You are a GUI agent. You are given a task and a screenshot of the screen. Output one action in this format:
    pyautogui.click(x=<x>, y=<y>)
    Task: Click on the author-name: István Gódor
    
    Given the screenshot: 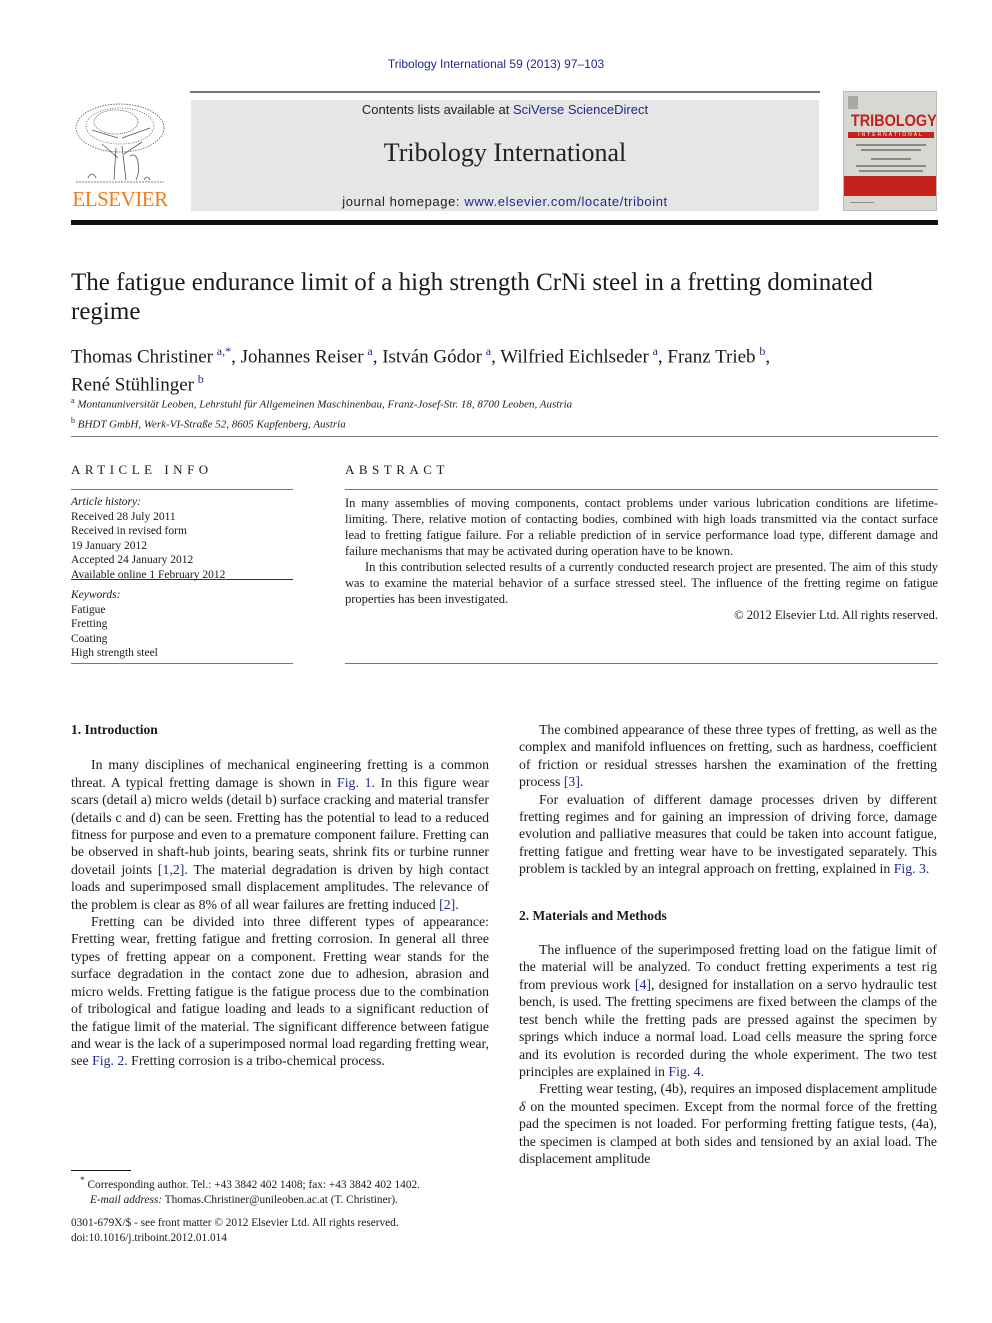 What is the action you would take?
    pyautogui.click(x=432, y=356)
    